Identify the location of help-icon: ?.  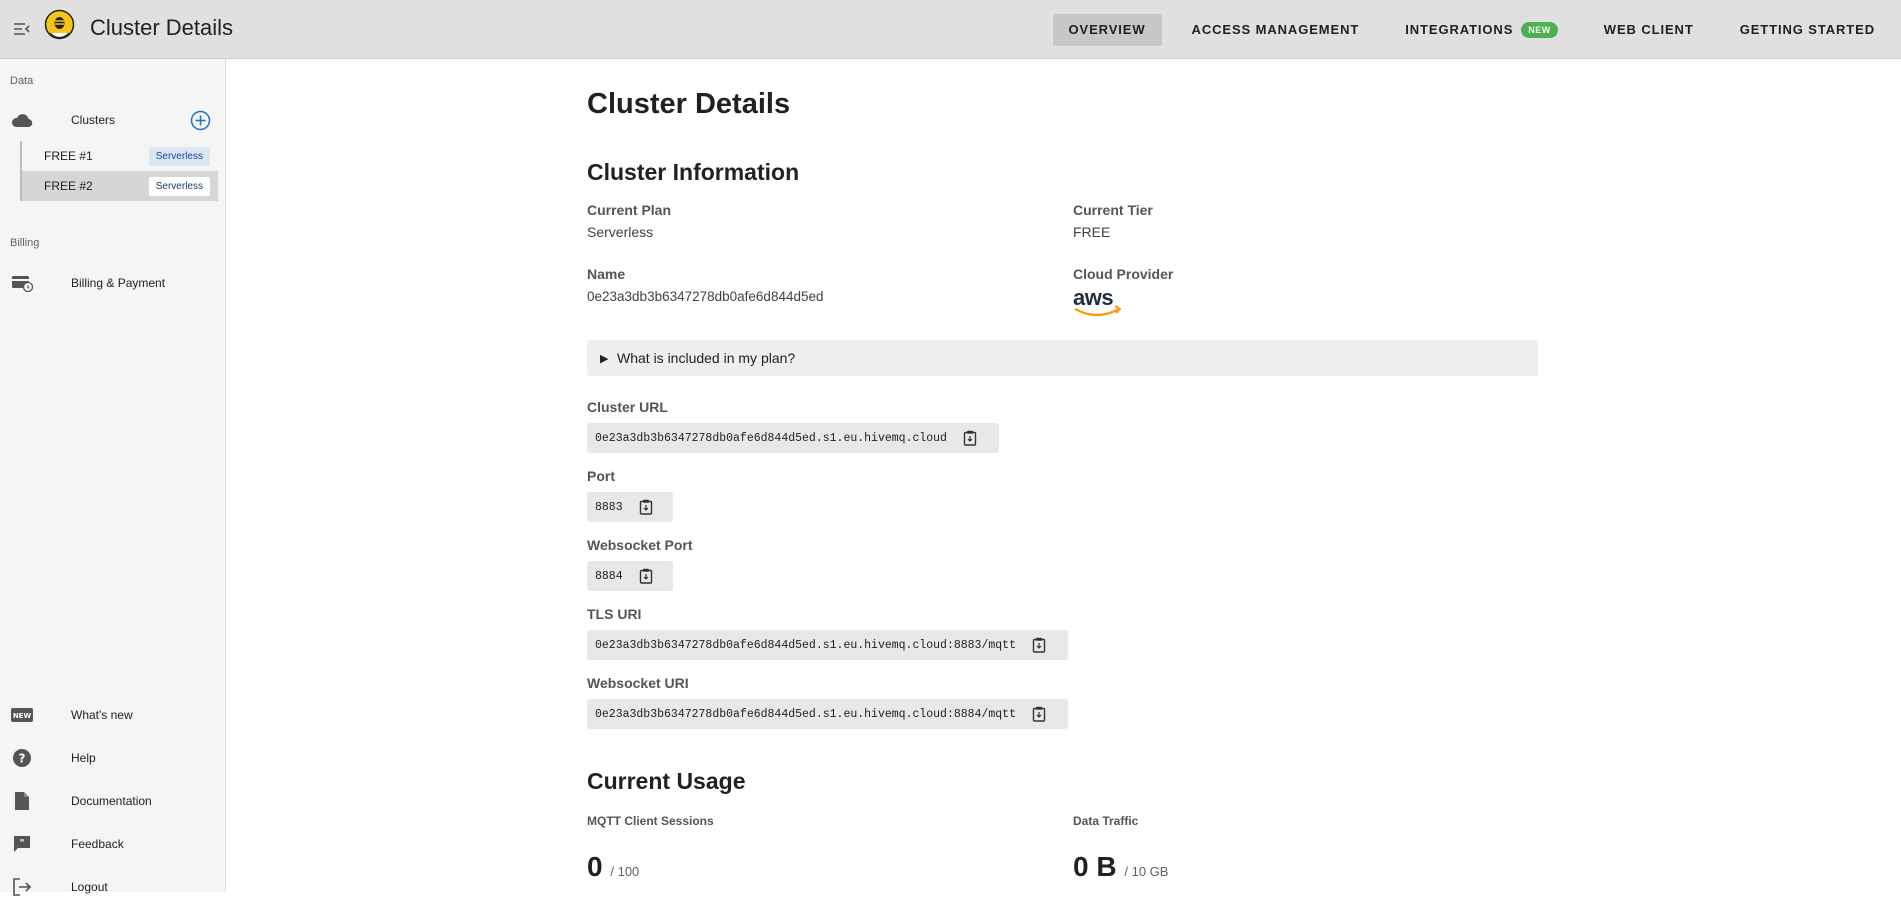
(22, 758).